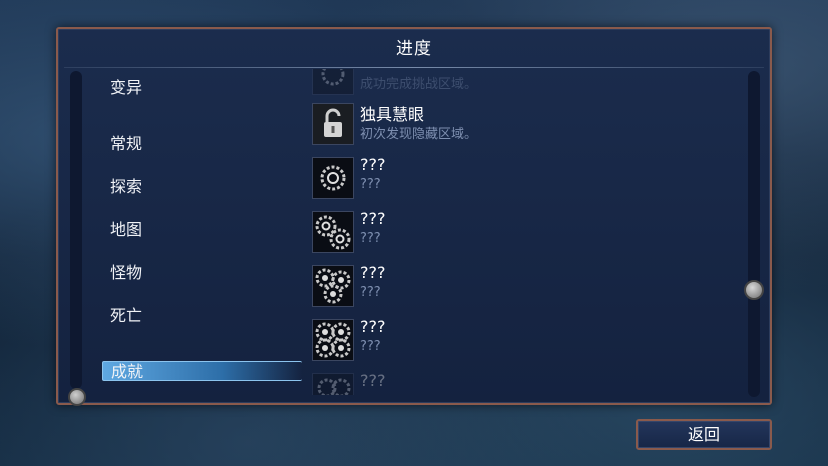 This screenshot has height=466, width=828. What do you see at coordinates (126, 187) in the screenshot?
I see `category-exploration: 探索` at bounding box center [126, 187].